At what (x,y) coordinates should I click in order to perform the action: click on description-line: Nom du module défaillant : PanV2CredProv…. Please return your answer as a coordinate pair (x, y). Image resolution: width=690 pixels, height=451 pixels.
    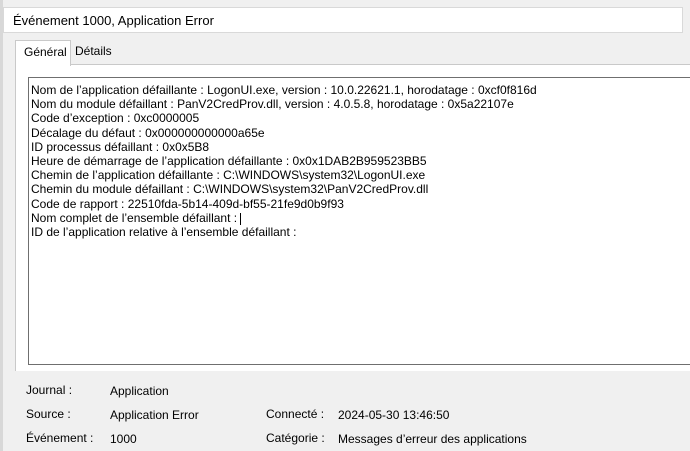
    Looking at the image, I should click on (272, 104).